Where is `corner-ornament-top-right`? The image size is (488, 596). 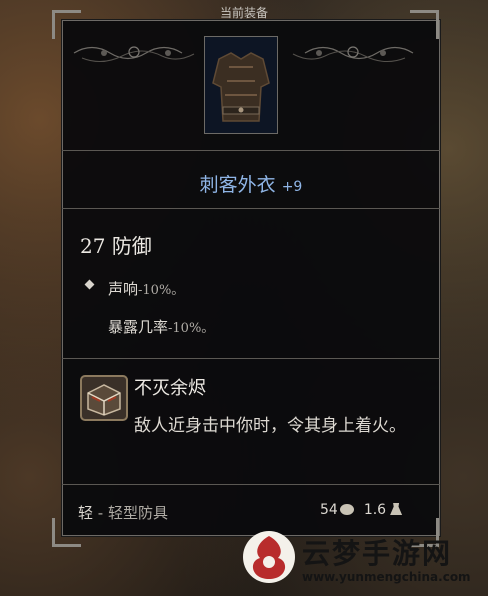
corner-ornament-top-right is located at coordinates (424, 24).